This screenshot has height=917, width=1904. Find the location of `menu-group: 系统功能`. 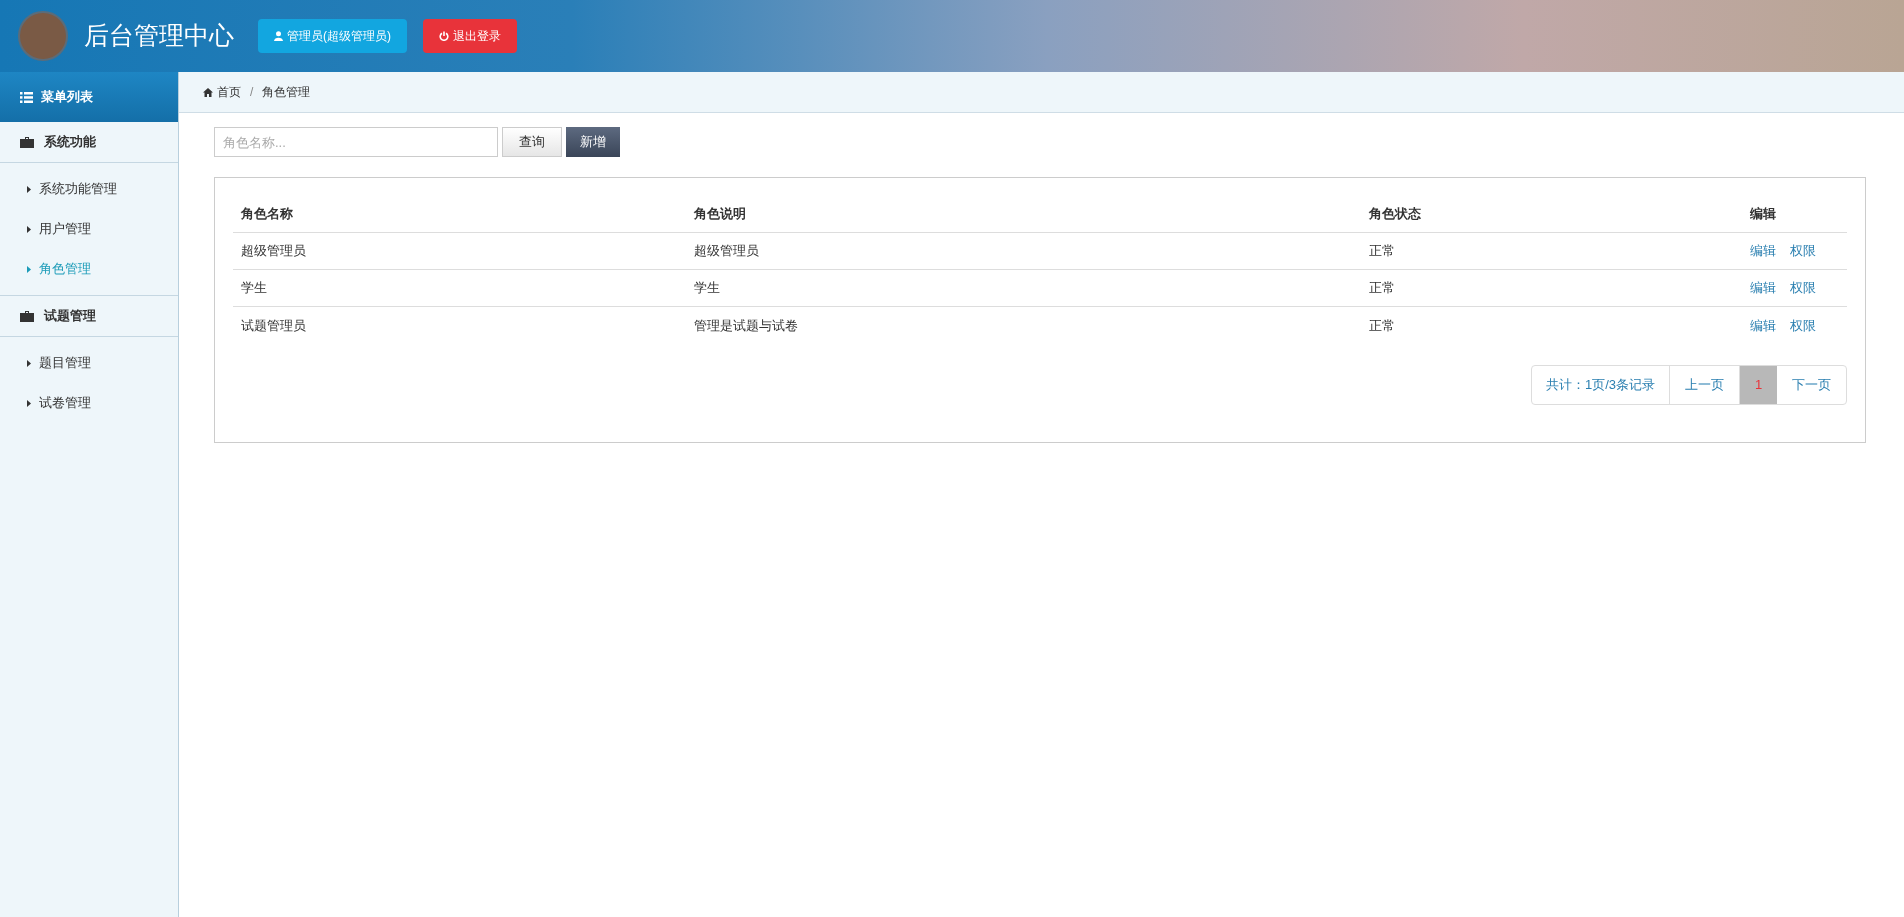

menu-group: 系统功能 is located at coordinates (89, 142).